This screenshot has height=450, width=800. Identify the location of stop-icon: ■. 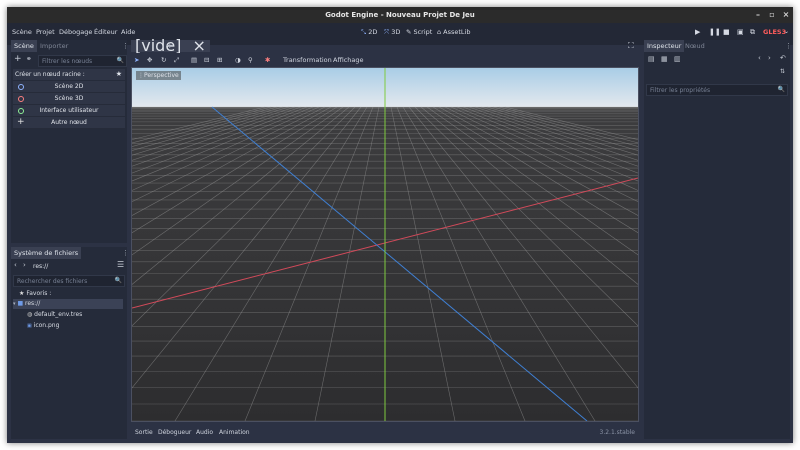
(726, 32).